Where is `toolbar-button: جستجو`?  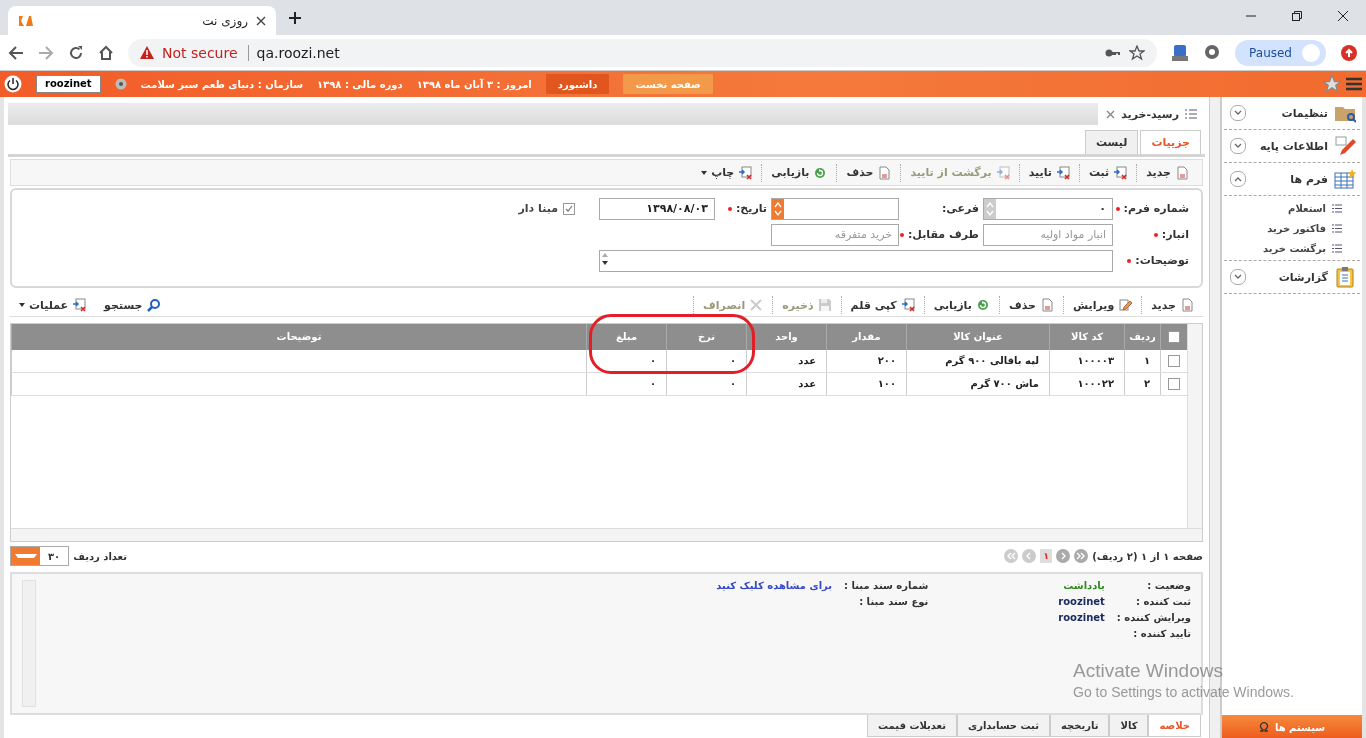
toolbar-button: جستجو is located at coordinates (132, 305).